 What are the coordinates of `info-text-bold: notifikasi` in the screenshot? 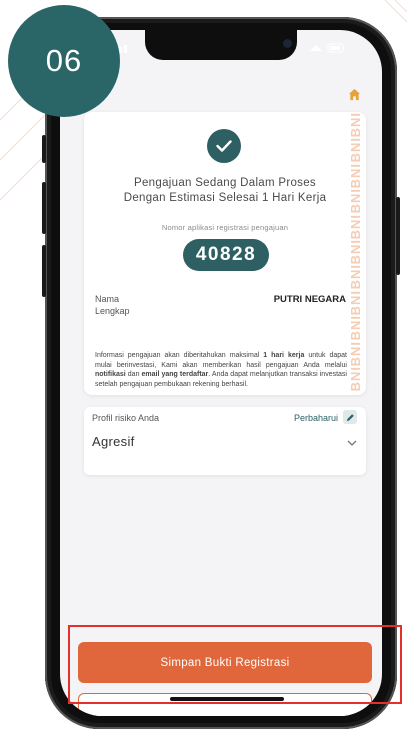 It's located at (110, 375).